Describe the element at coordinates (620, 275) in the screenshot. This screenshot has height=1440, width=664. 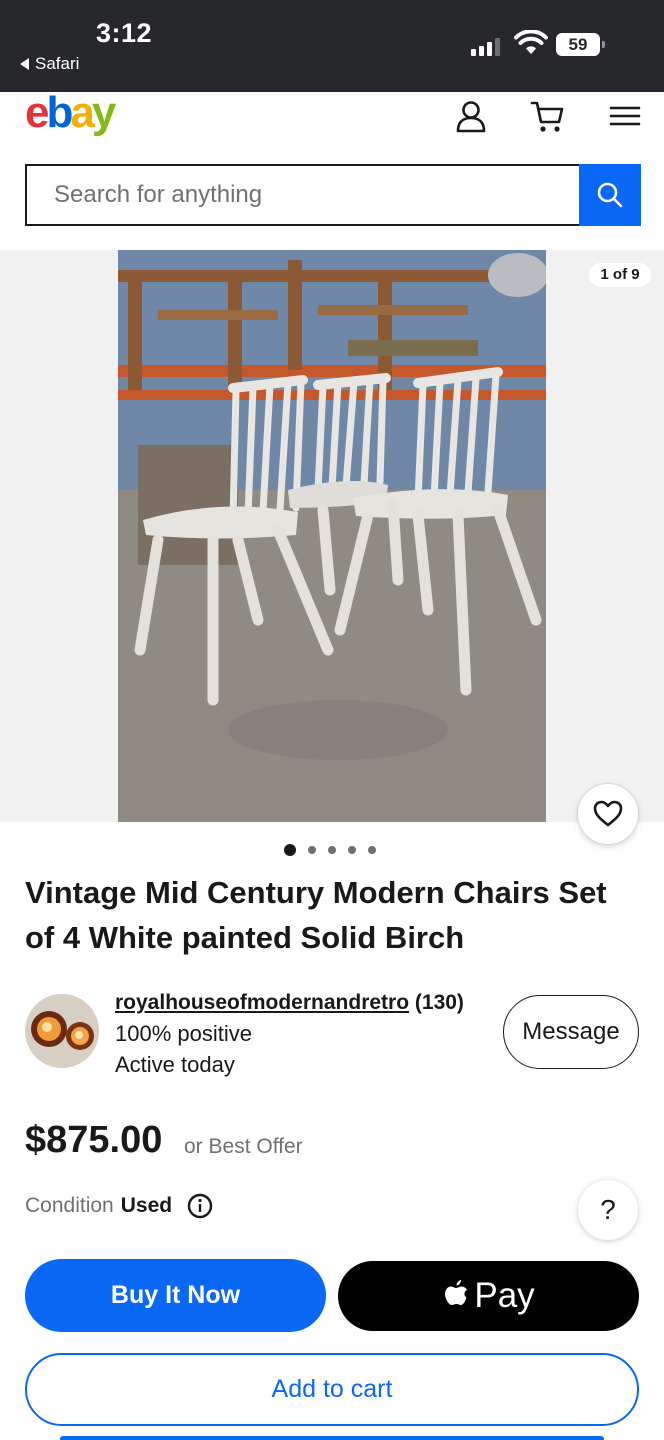
I see `image-counter: 1 of 9` at that location.